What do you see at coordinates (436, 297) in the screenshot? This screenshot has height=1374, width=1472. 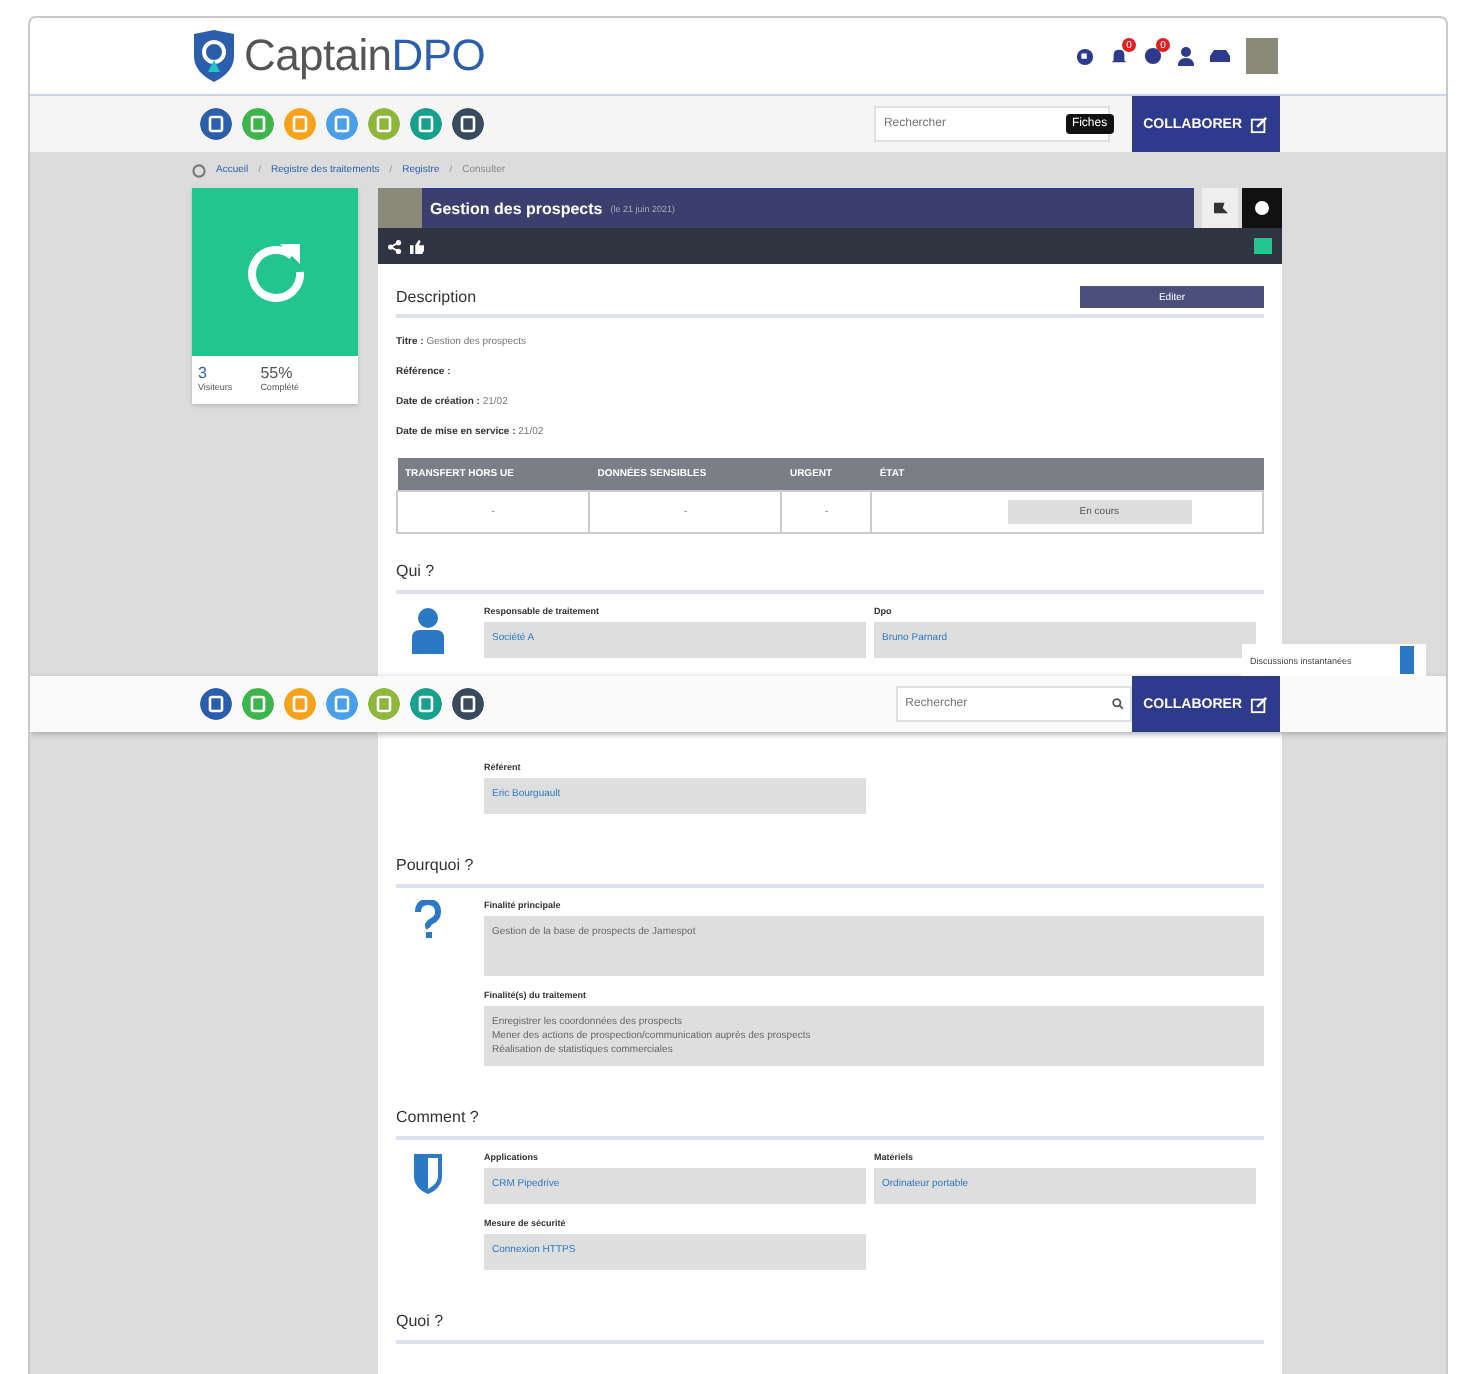 I see `section-heading: Description` at bounding box center [436, 297].